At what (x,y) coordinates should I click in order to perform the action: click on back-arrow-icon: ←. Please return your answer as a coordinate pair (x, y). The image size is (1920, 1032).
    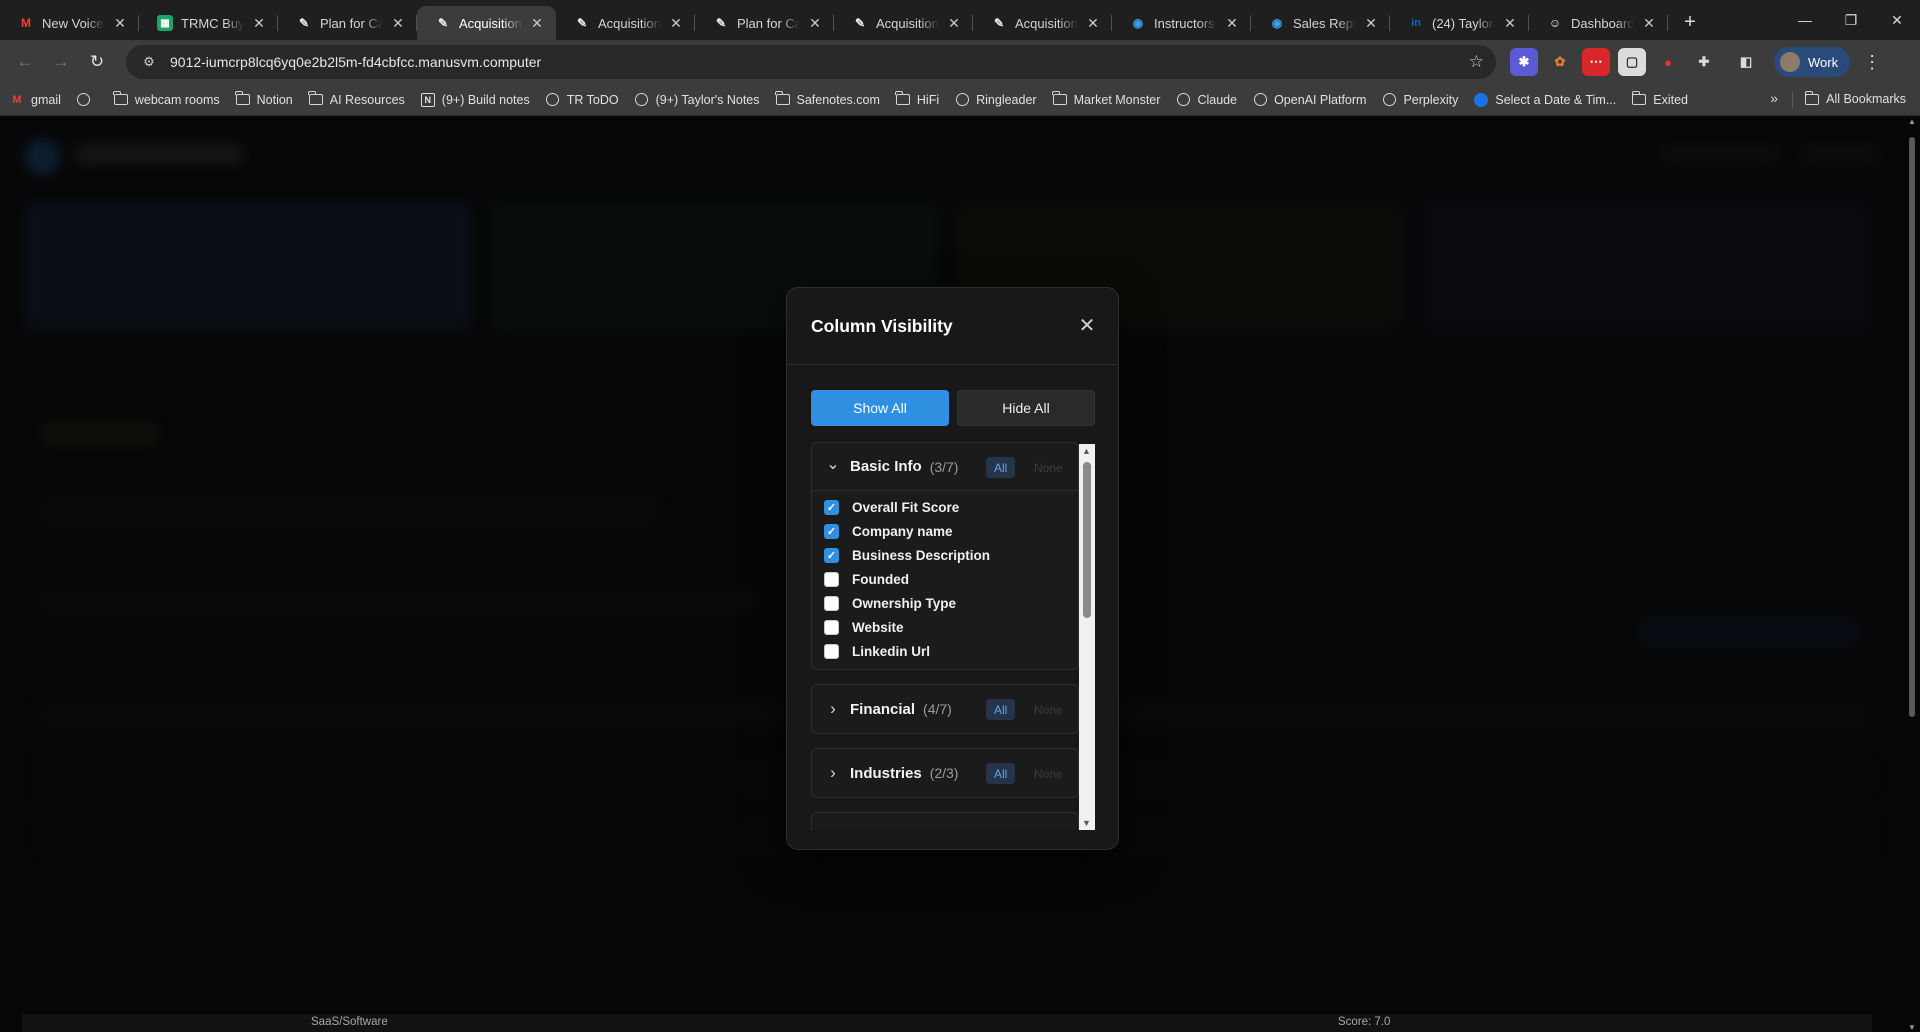
    Looking at the image, I should click on (25, 62).